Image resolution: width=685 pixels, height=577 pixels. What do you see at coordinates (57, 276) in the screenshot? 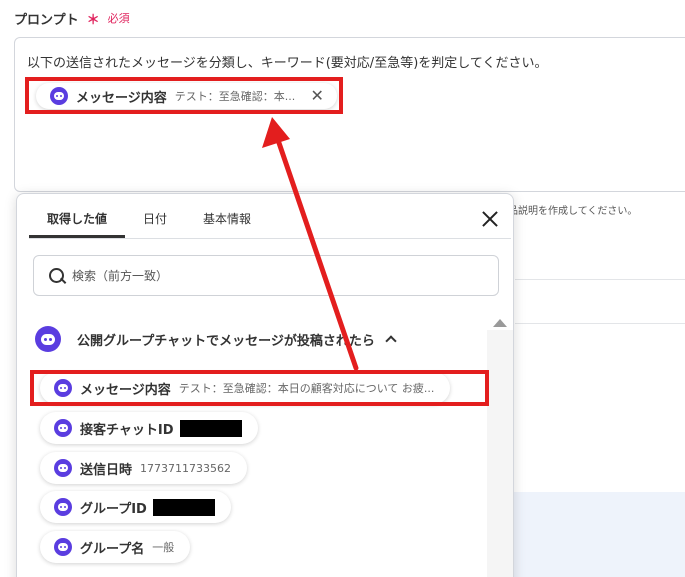
I see `search-icon` at bounding box center [57, 276].